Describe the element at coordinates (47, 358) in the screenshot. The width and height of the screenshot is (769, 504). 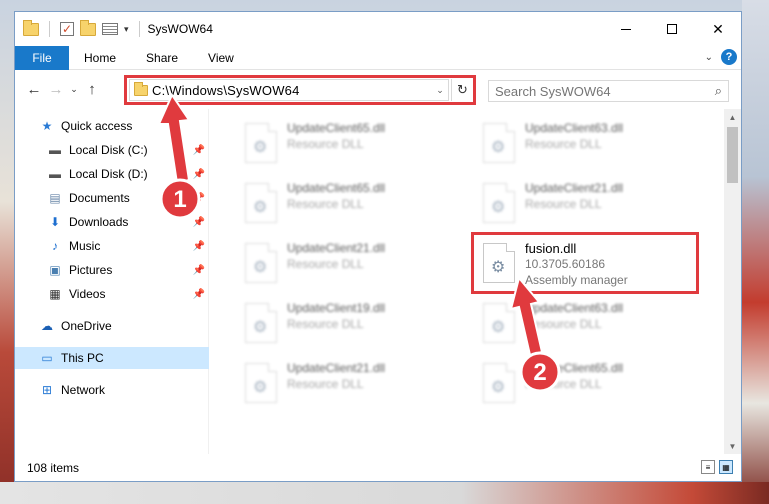
I see `computer-icon: ▭` at that location.